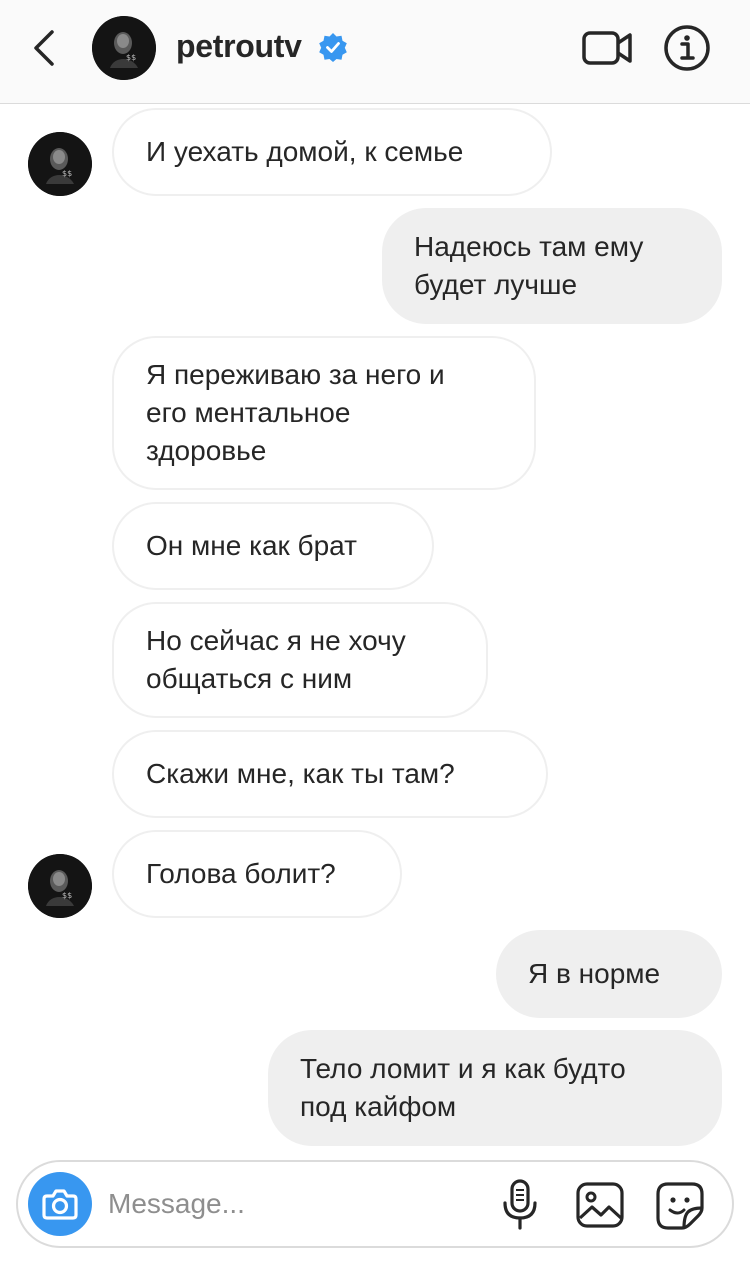 The image size is (750, 1284). I want to click on incoming-message: И уехать домой, к семье, so click(332, 152).